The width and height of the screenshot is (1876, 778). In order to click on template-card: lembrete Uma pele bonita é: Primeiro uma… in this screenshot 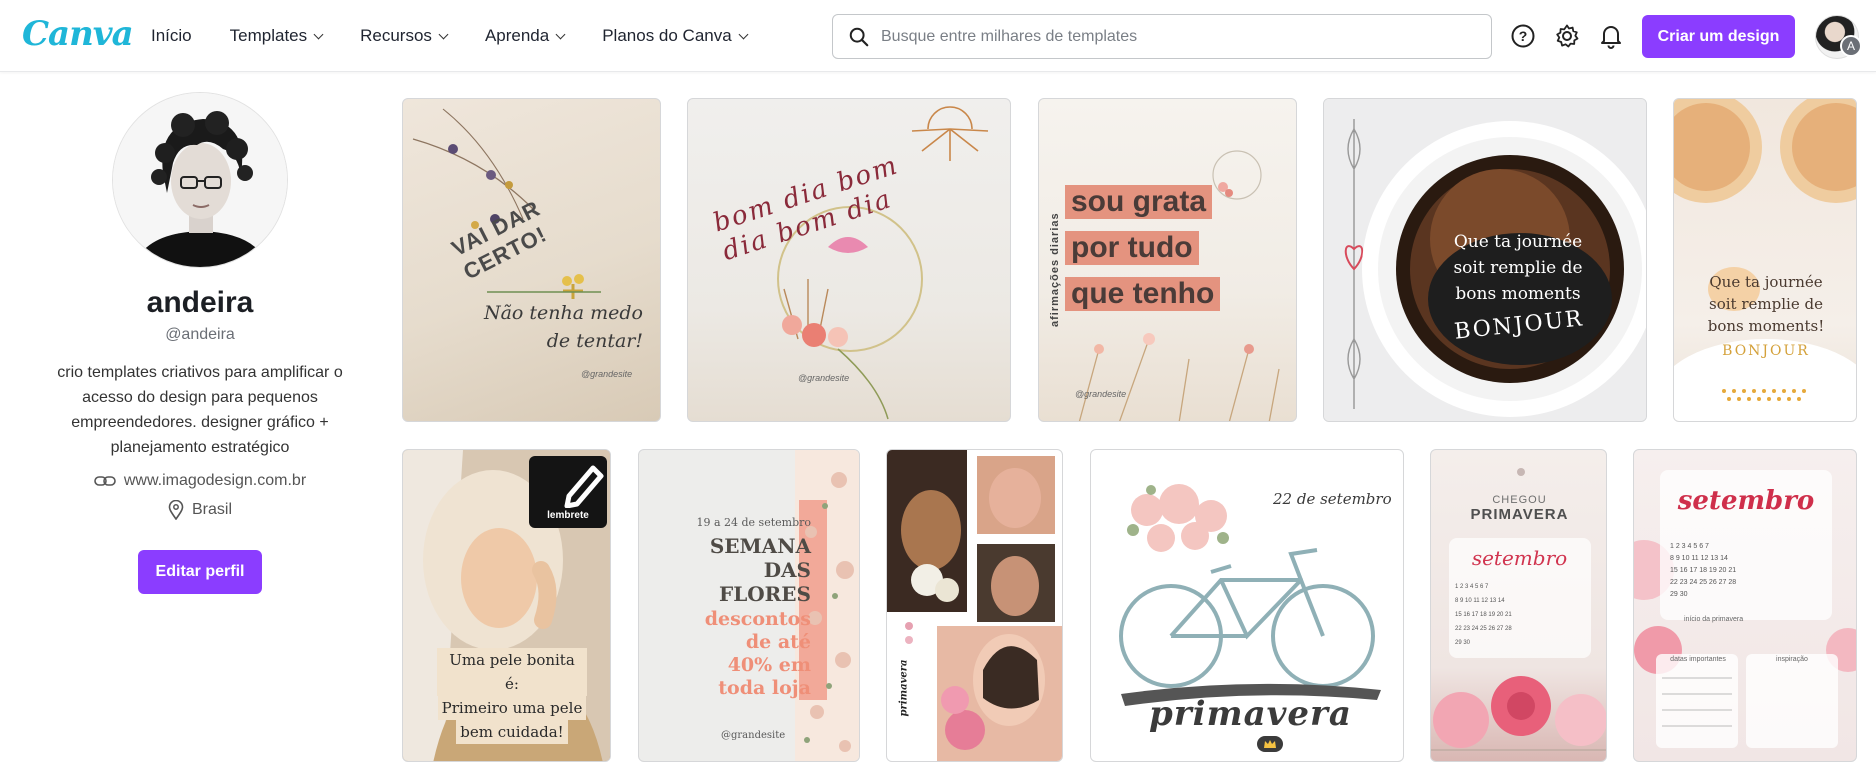, I will do `click(506, 605)`.